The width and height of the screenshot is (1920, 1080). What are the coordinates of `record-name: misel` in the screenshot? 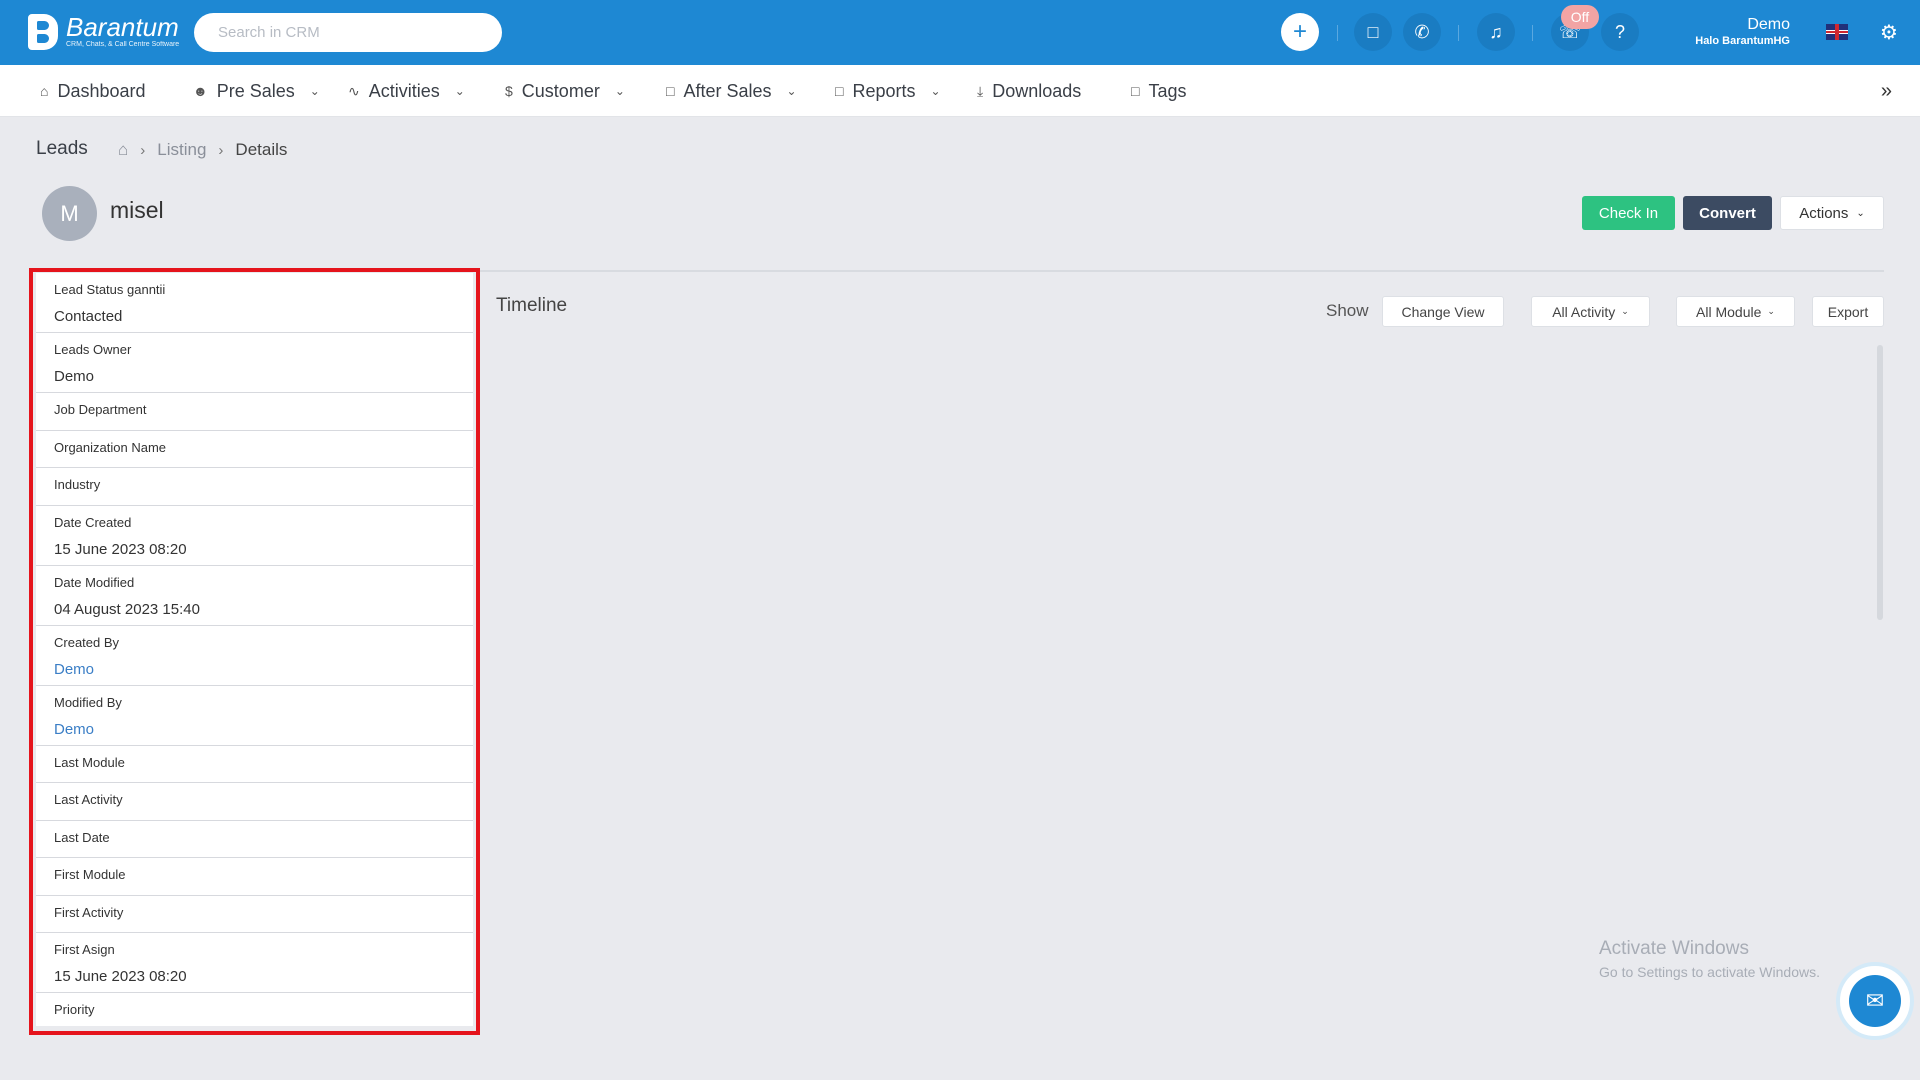 It's located at (137, 210).